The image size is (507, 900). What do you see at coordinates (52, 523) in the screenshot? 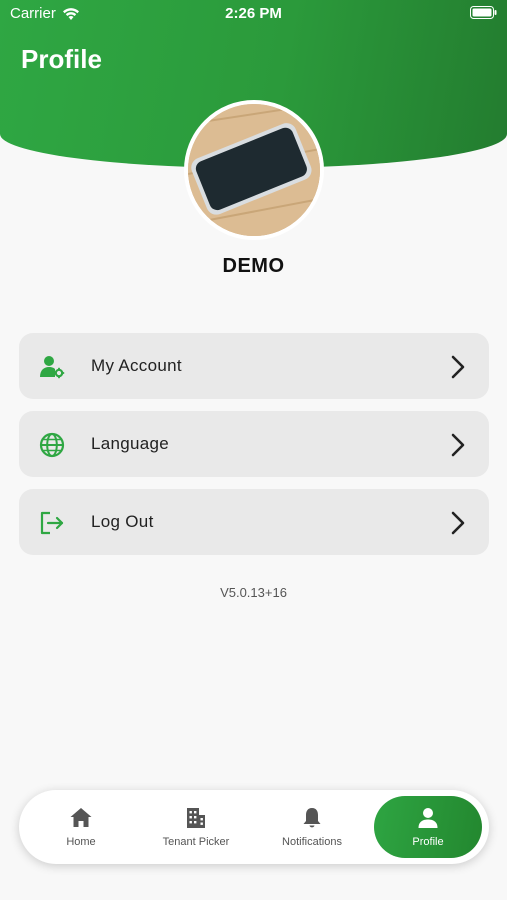
I see `logout-icon` at bounding box center [52, 523].